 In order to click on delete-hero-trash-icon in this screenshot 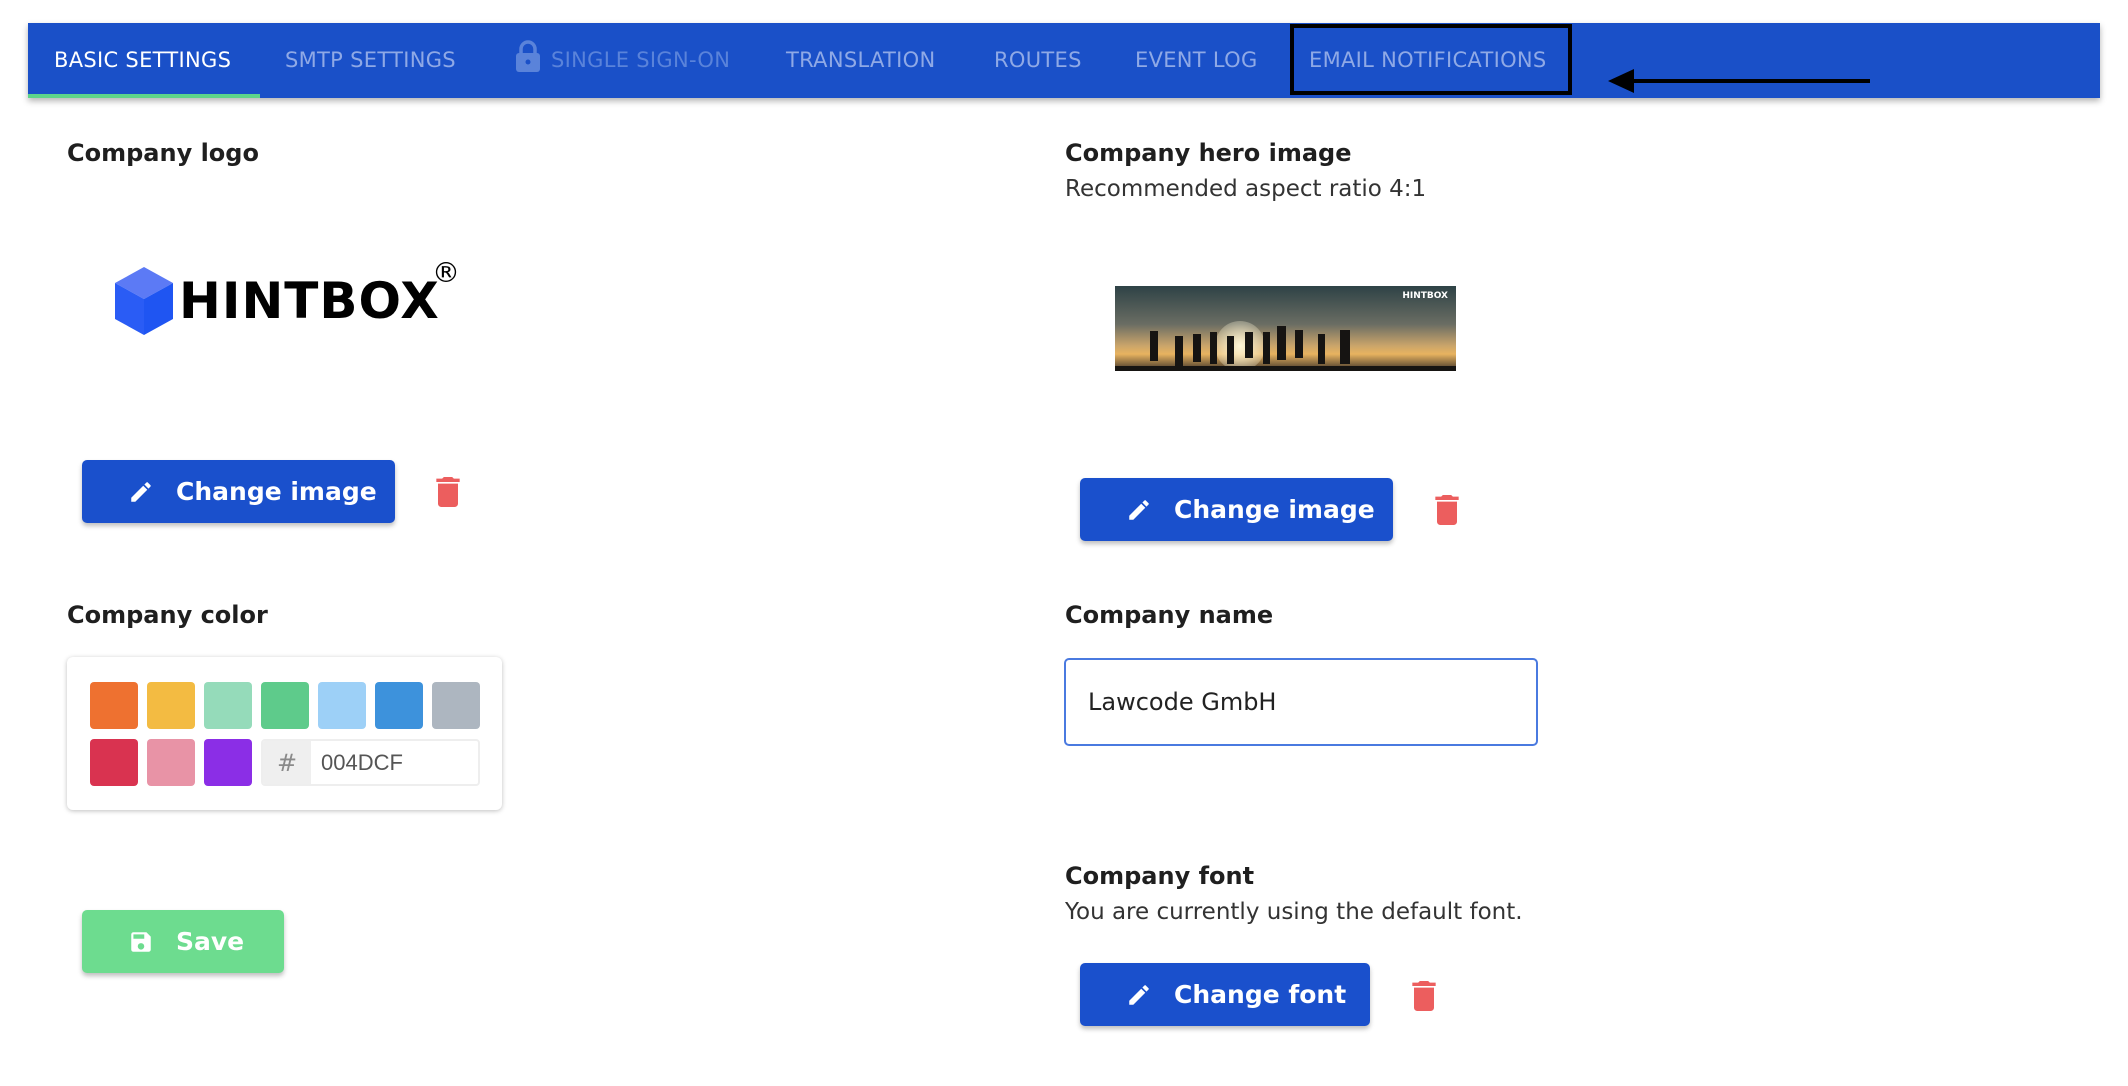, I will do `click(1447, 510)`.